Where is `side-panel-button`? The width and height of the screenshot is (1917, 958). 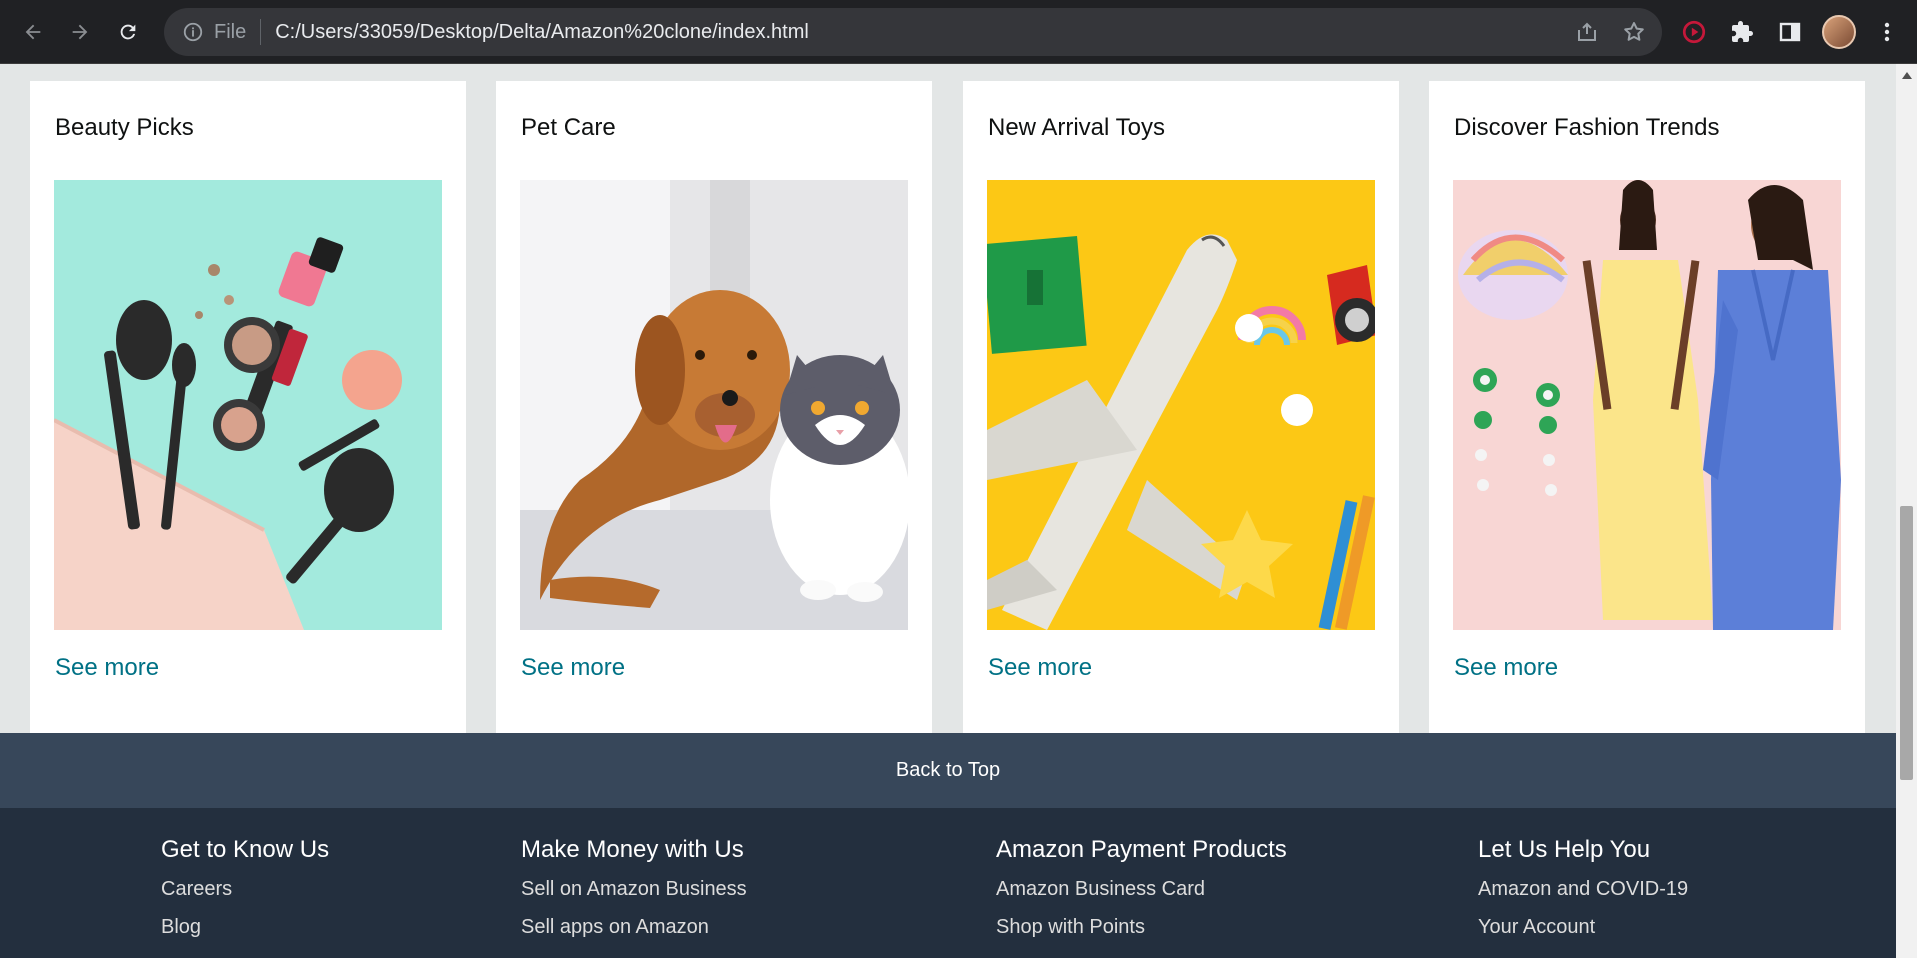
side-panel-button is located at coordinates (1790, 32).